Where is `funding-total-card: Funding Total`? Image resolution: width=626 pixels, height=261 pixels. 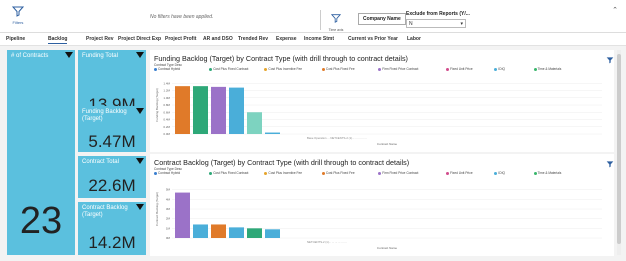 funding-total-card: Funding Total is located at coordinates (112, 71).